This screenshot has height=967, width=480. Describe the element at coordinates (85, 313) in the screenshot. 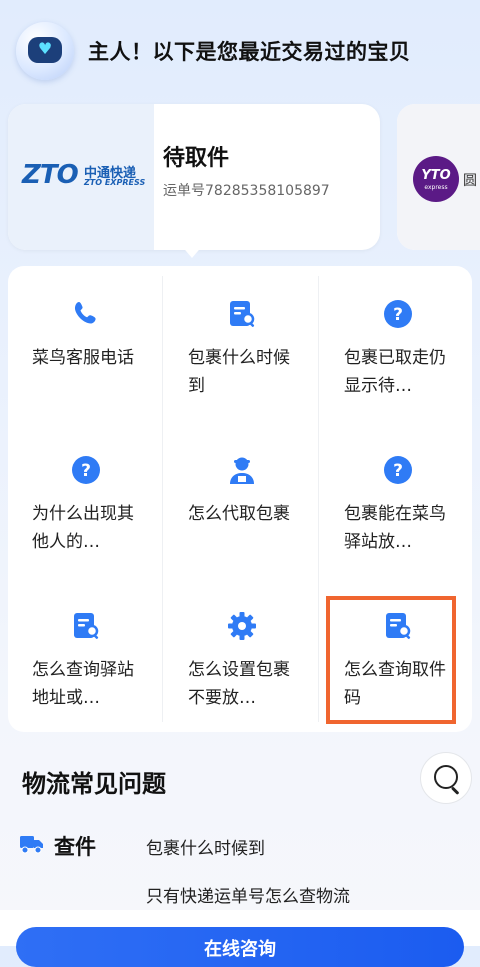

I see `phone-icon` at that location.